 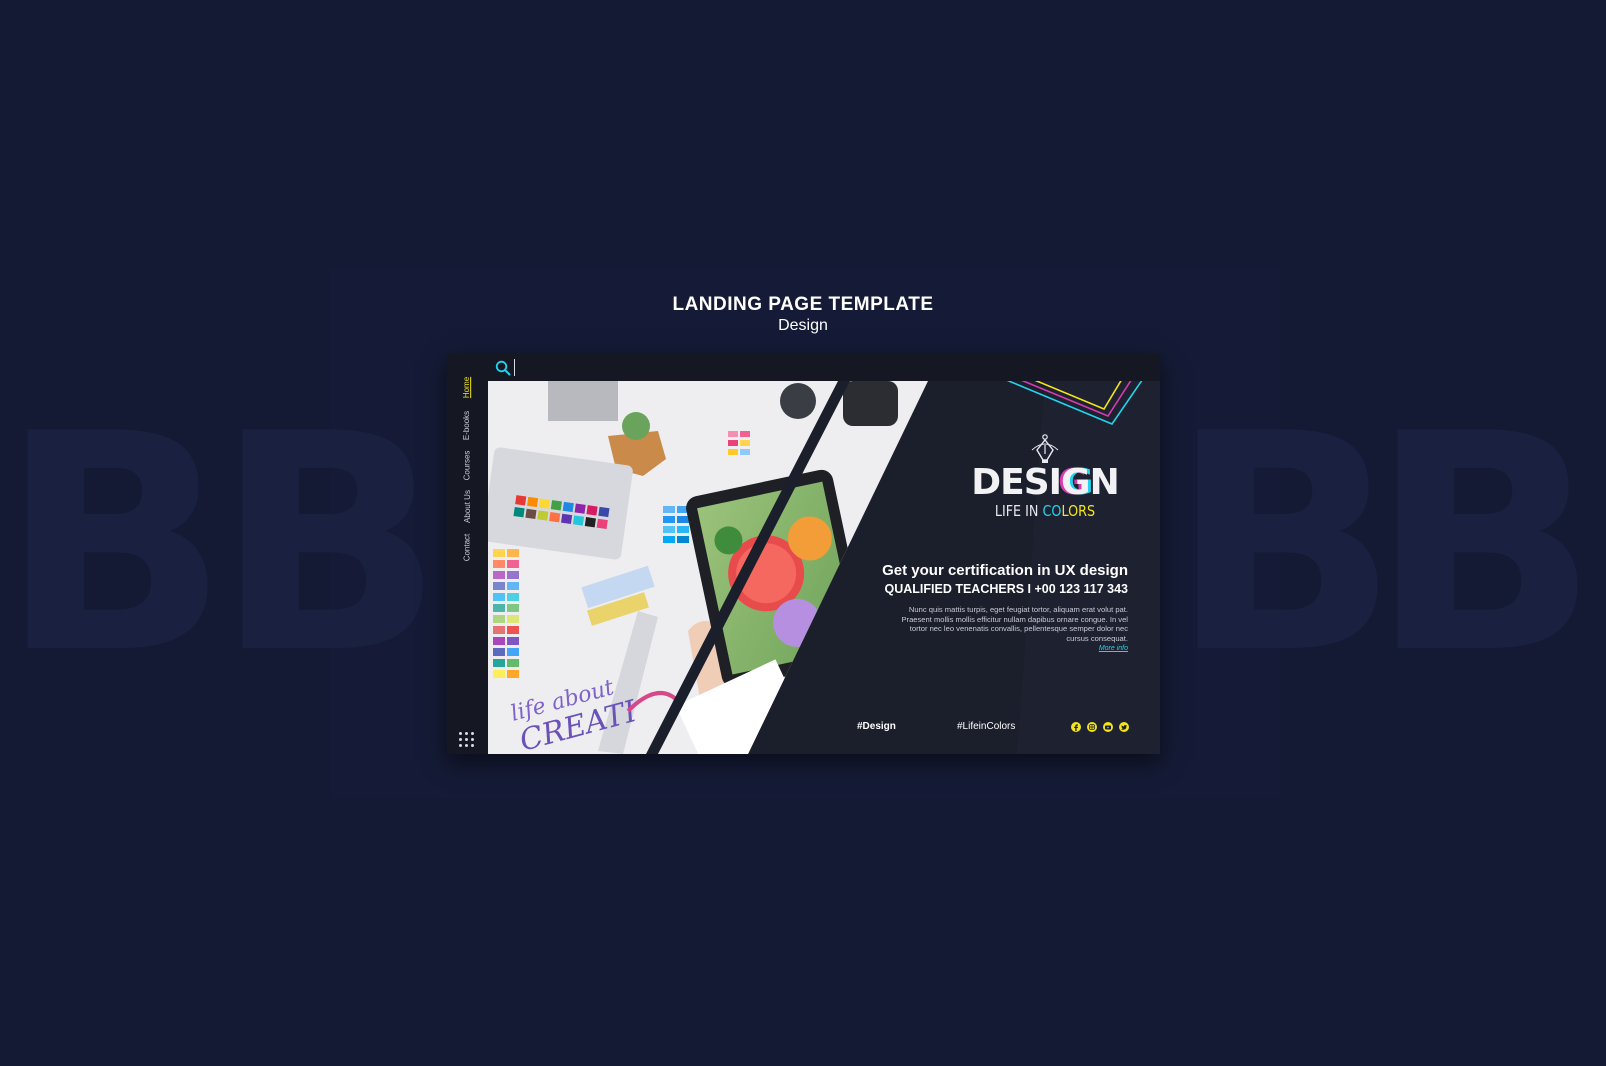 I want to click on brand-logo: DESIGN LIFE IN COLORS, so click(x=1045, y=477).